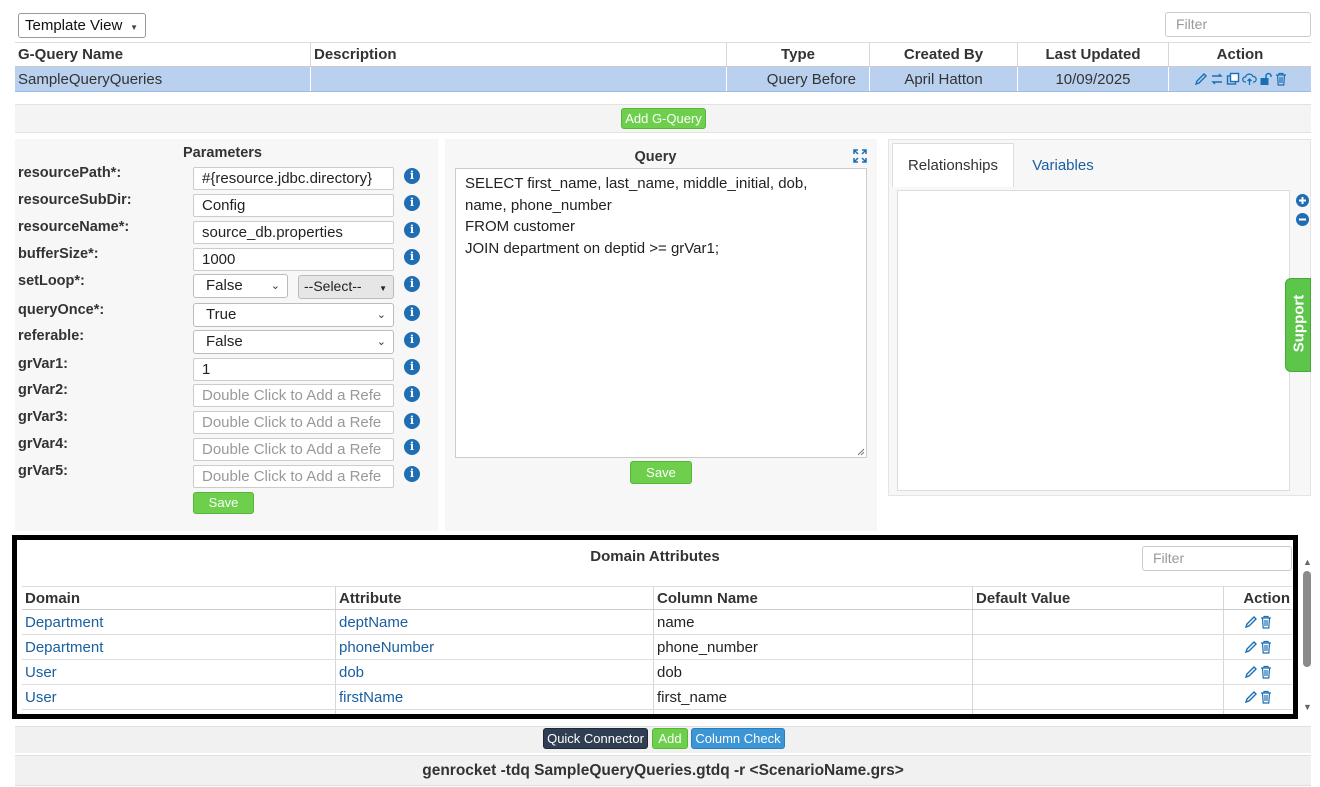 The image size is (1320, 787). Describe the element at coordinates (293, 422) in the screenshot. I see `grvar3-input: Double Click to Add a Refe` at that location.